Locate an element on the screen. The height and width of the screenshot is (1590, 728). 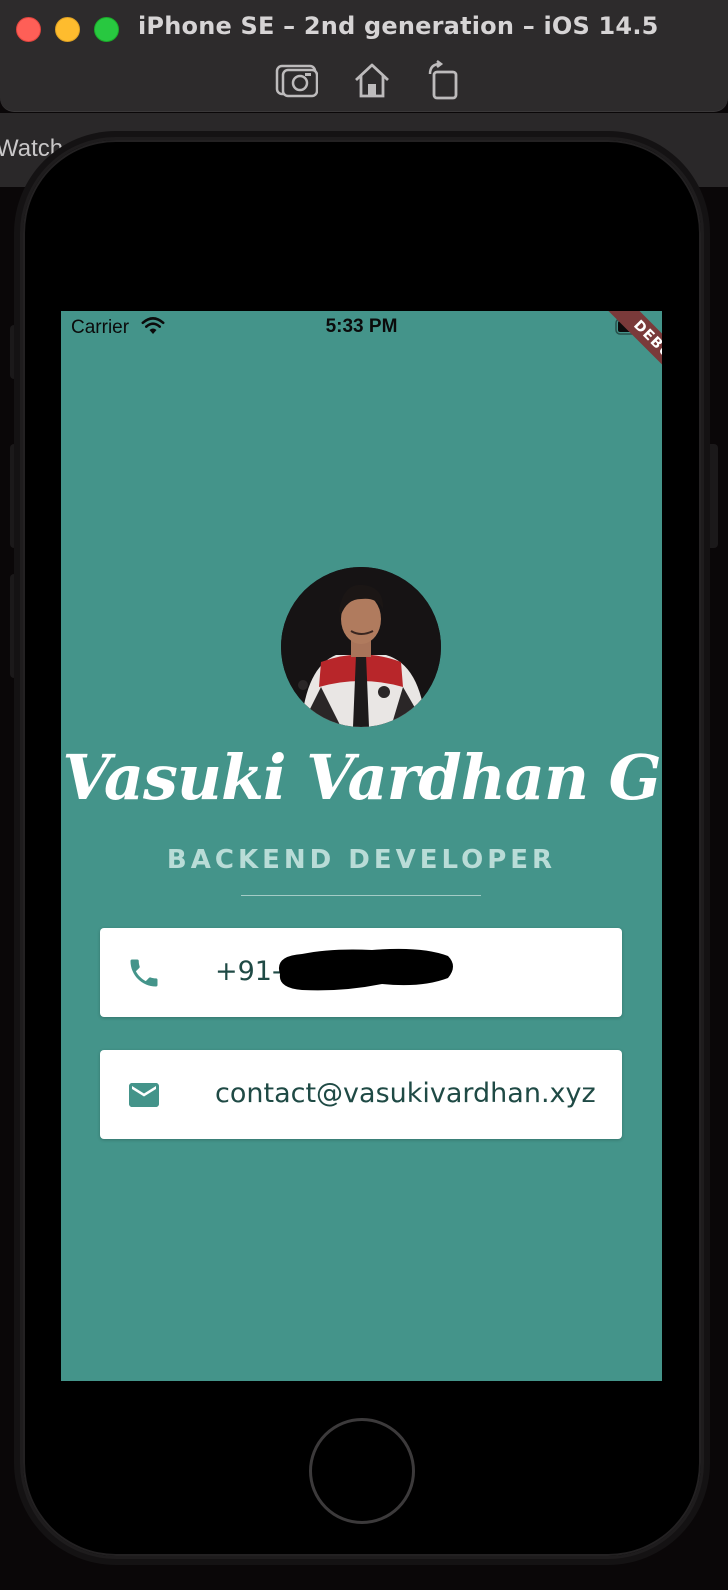
device-home-button is located at coordinates (362, 1471).